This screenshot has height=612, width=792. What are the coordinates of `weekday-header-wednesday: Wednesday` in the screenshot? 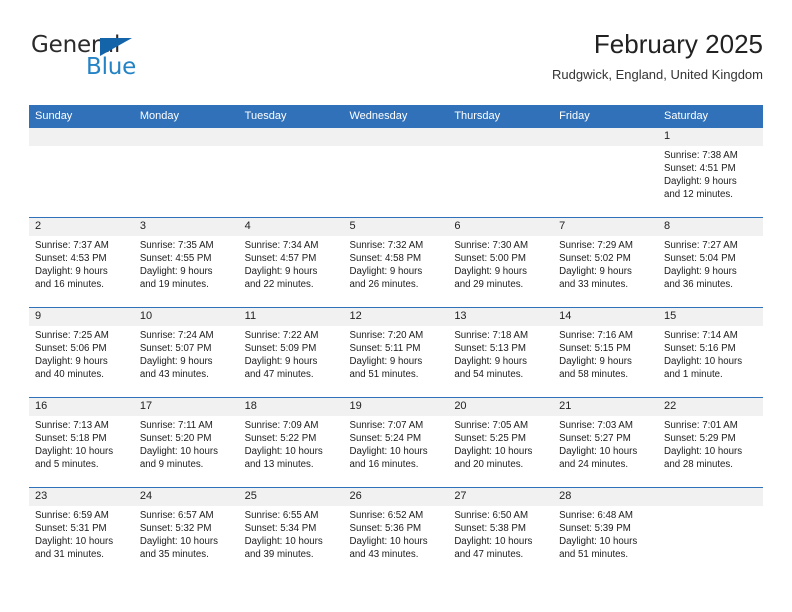 It's located at (396, 116).